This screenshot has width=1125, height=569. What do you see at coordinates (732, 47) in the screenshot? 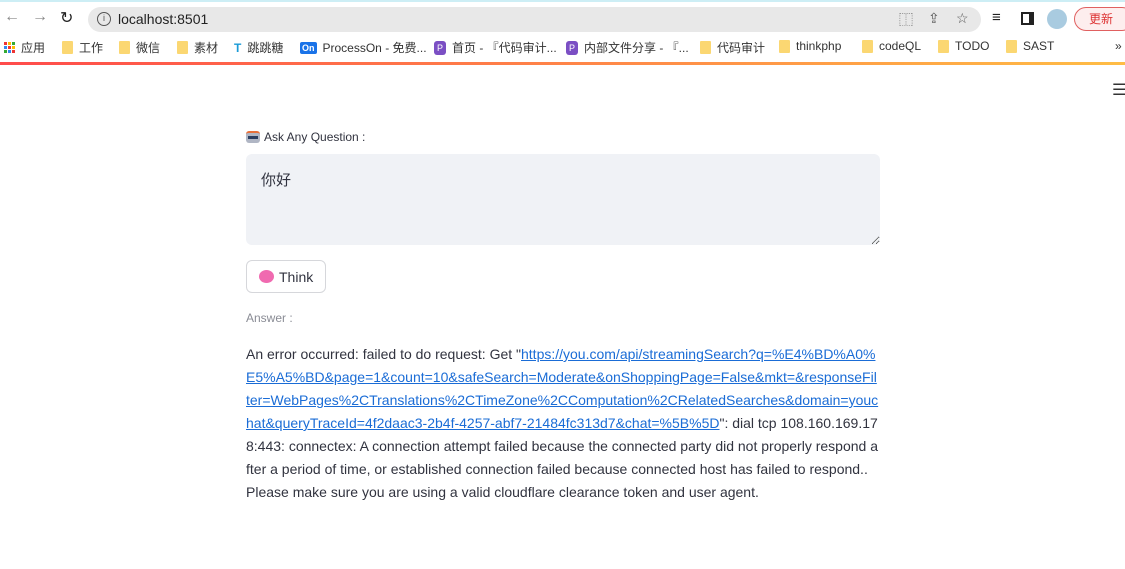
I see `bookmark-code-audit: 代码审计` at bounding box center [732, 47].